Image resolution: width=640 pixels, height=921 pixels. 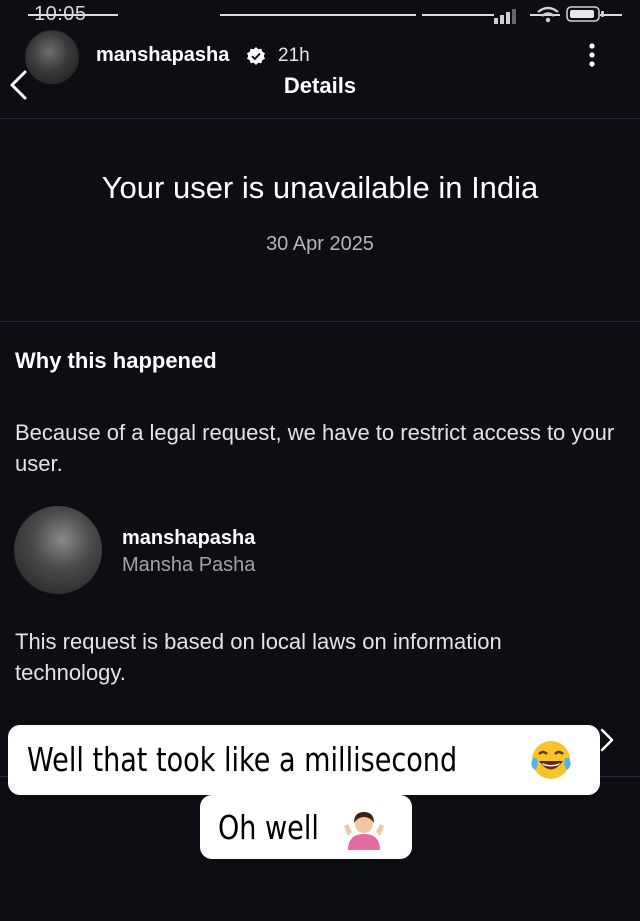 I want to click on profile-display-name: Mansha Pasha, so click(x=189, y=565).